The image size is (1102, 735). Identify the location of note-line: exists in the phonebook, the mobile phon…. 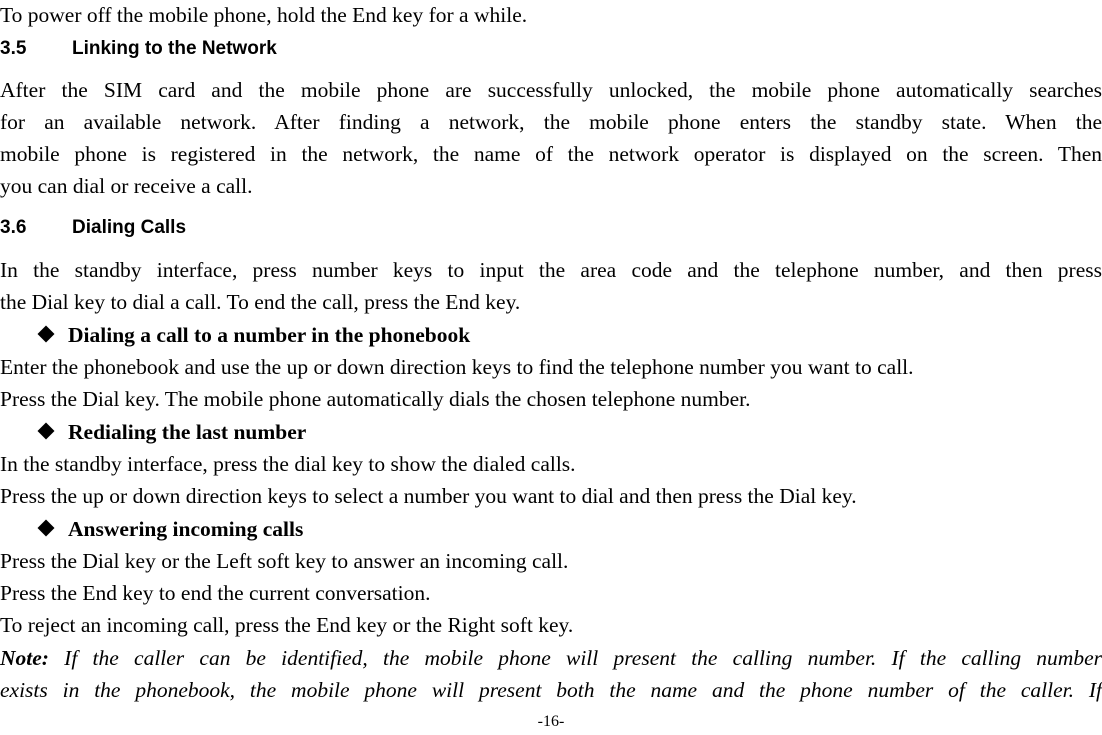
(551, 690).